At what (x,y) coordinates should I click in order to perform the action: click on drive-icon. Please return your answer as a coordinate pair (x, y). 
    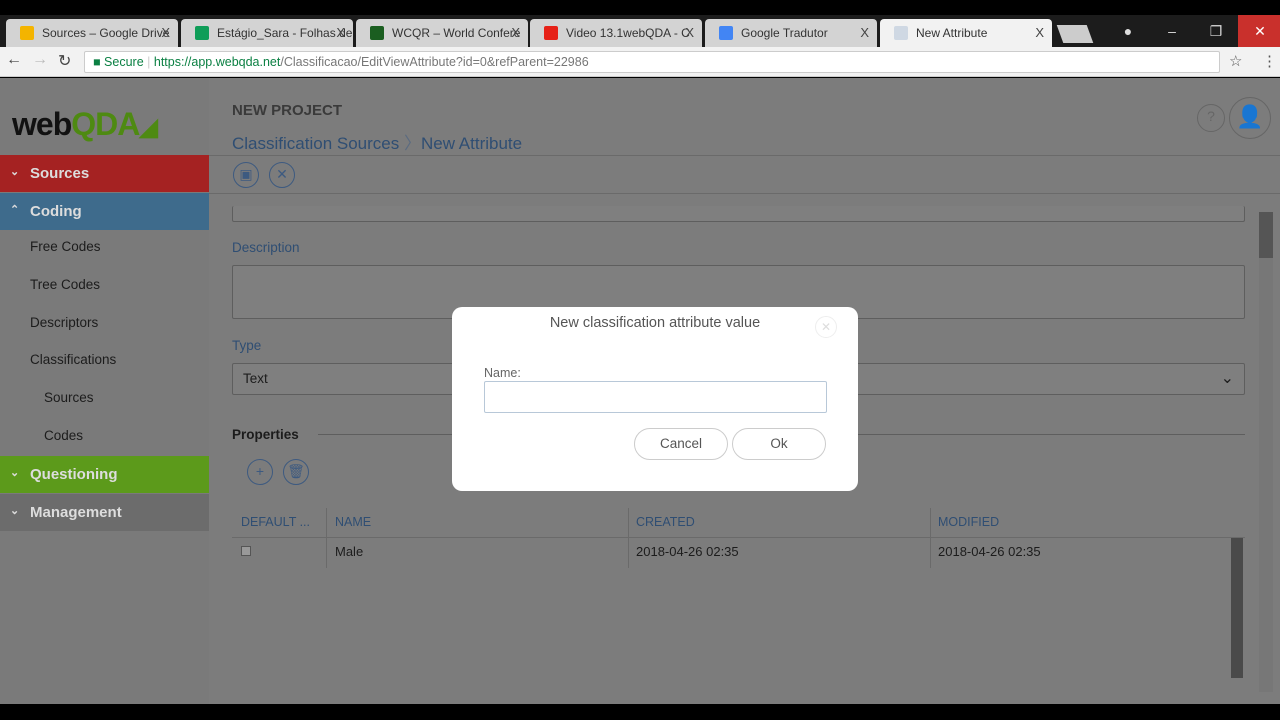
    Looking at the image, I should click on (27, 33).